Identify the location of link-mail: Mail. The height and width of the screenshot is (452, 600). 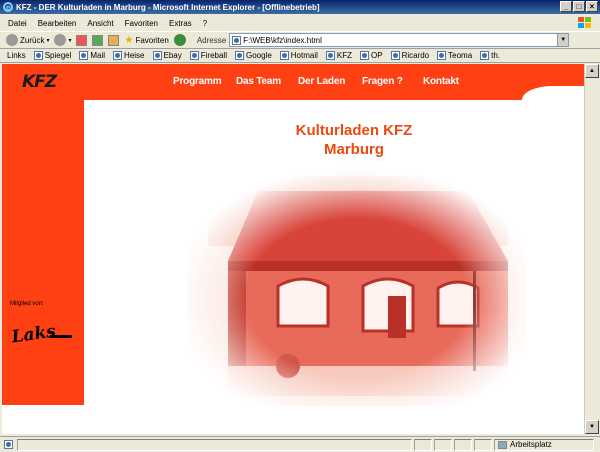
(92, 55).